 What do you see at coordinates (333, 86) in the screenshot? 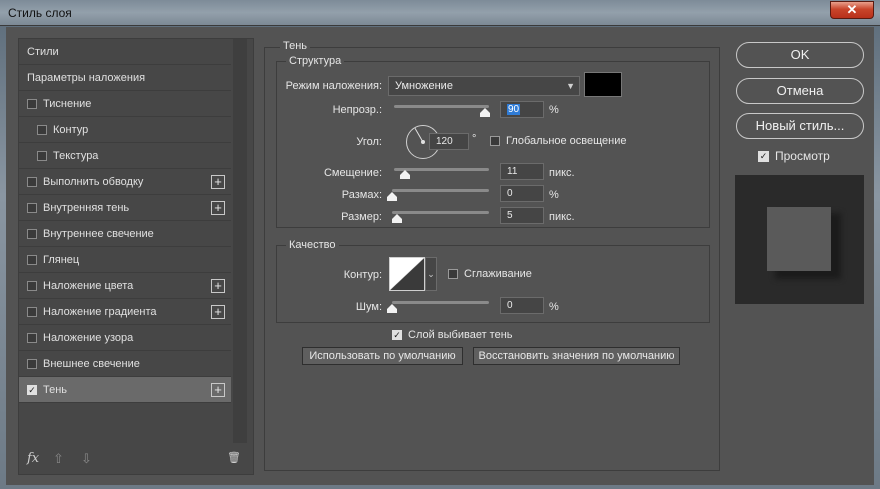
I see `blend-mode-label: Режим наложения:` at bounding box center [333, 86].